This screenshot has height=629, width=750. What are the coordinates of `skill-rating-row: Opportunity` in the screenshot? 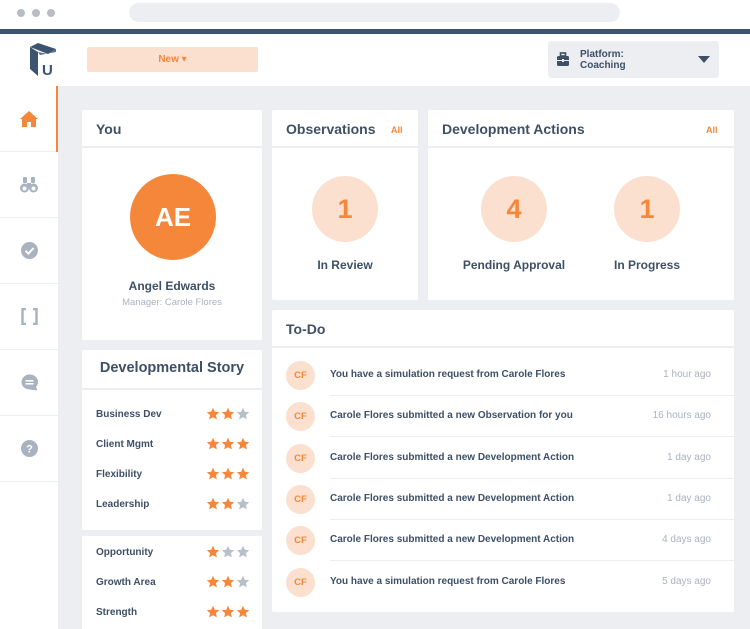 It's located at (173, 553).